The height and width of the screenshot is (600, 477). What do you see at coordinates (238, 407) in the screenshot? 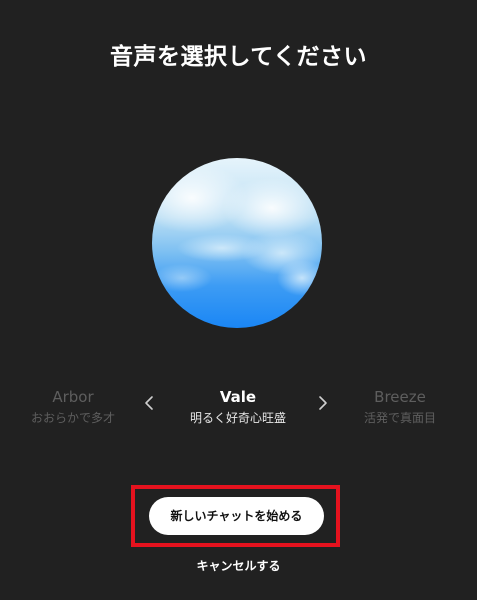
I see `voice-option-selected: Vale 明るく好奇心旺盛` at bounding box center [238, 407].